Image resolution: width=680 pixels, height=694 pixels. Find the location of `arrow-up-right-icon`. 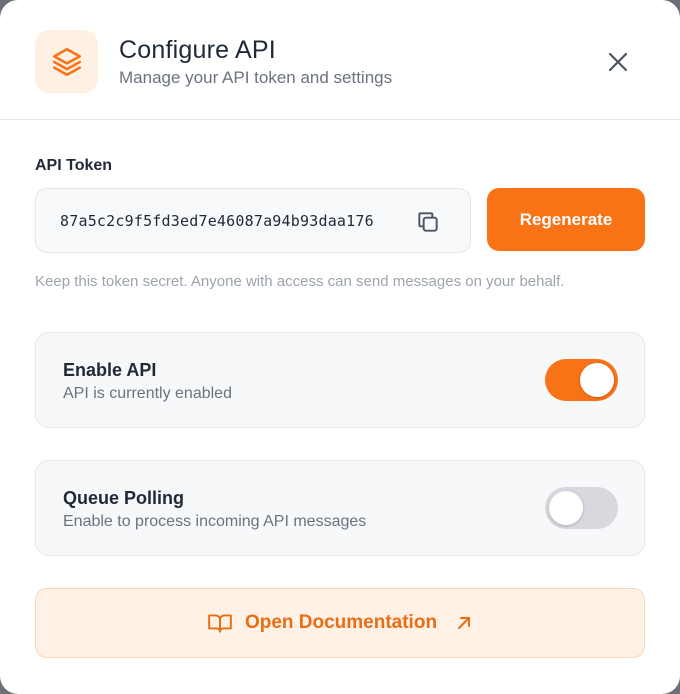

arrow-up-right-icon is located at coordinates (464, 623).